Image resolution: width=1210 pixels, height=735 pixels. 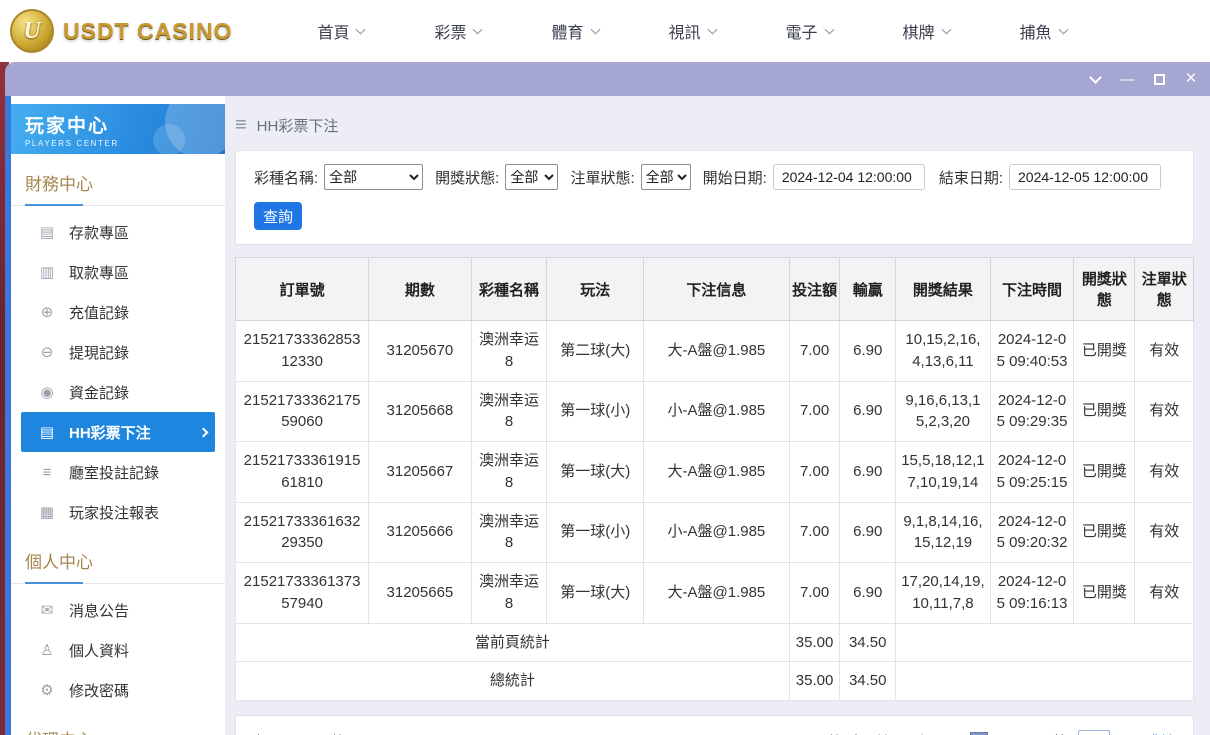 I want to click on lottery-select: 全部, so click(x=374, y=177).